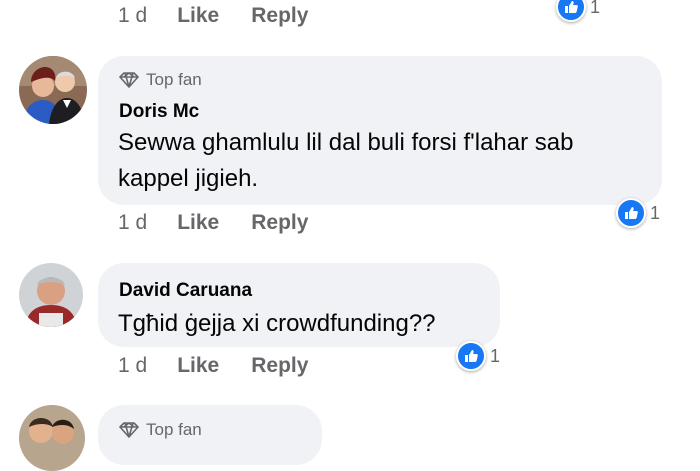  I want to click on comment-author: David Caruana, so click(185, 291).